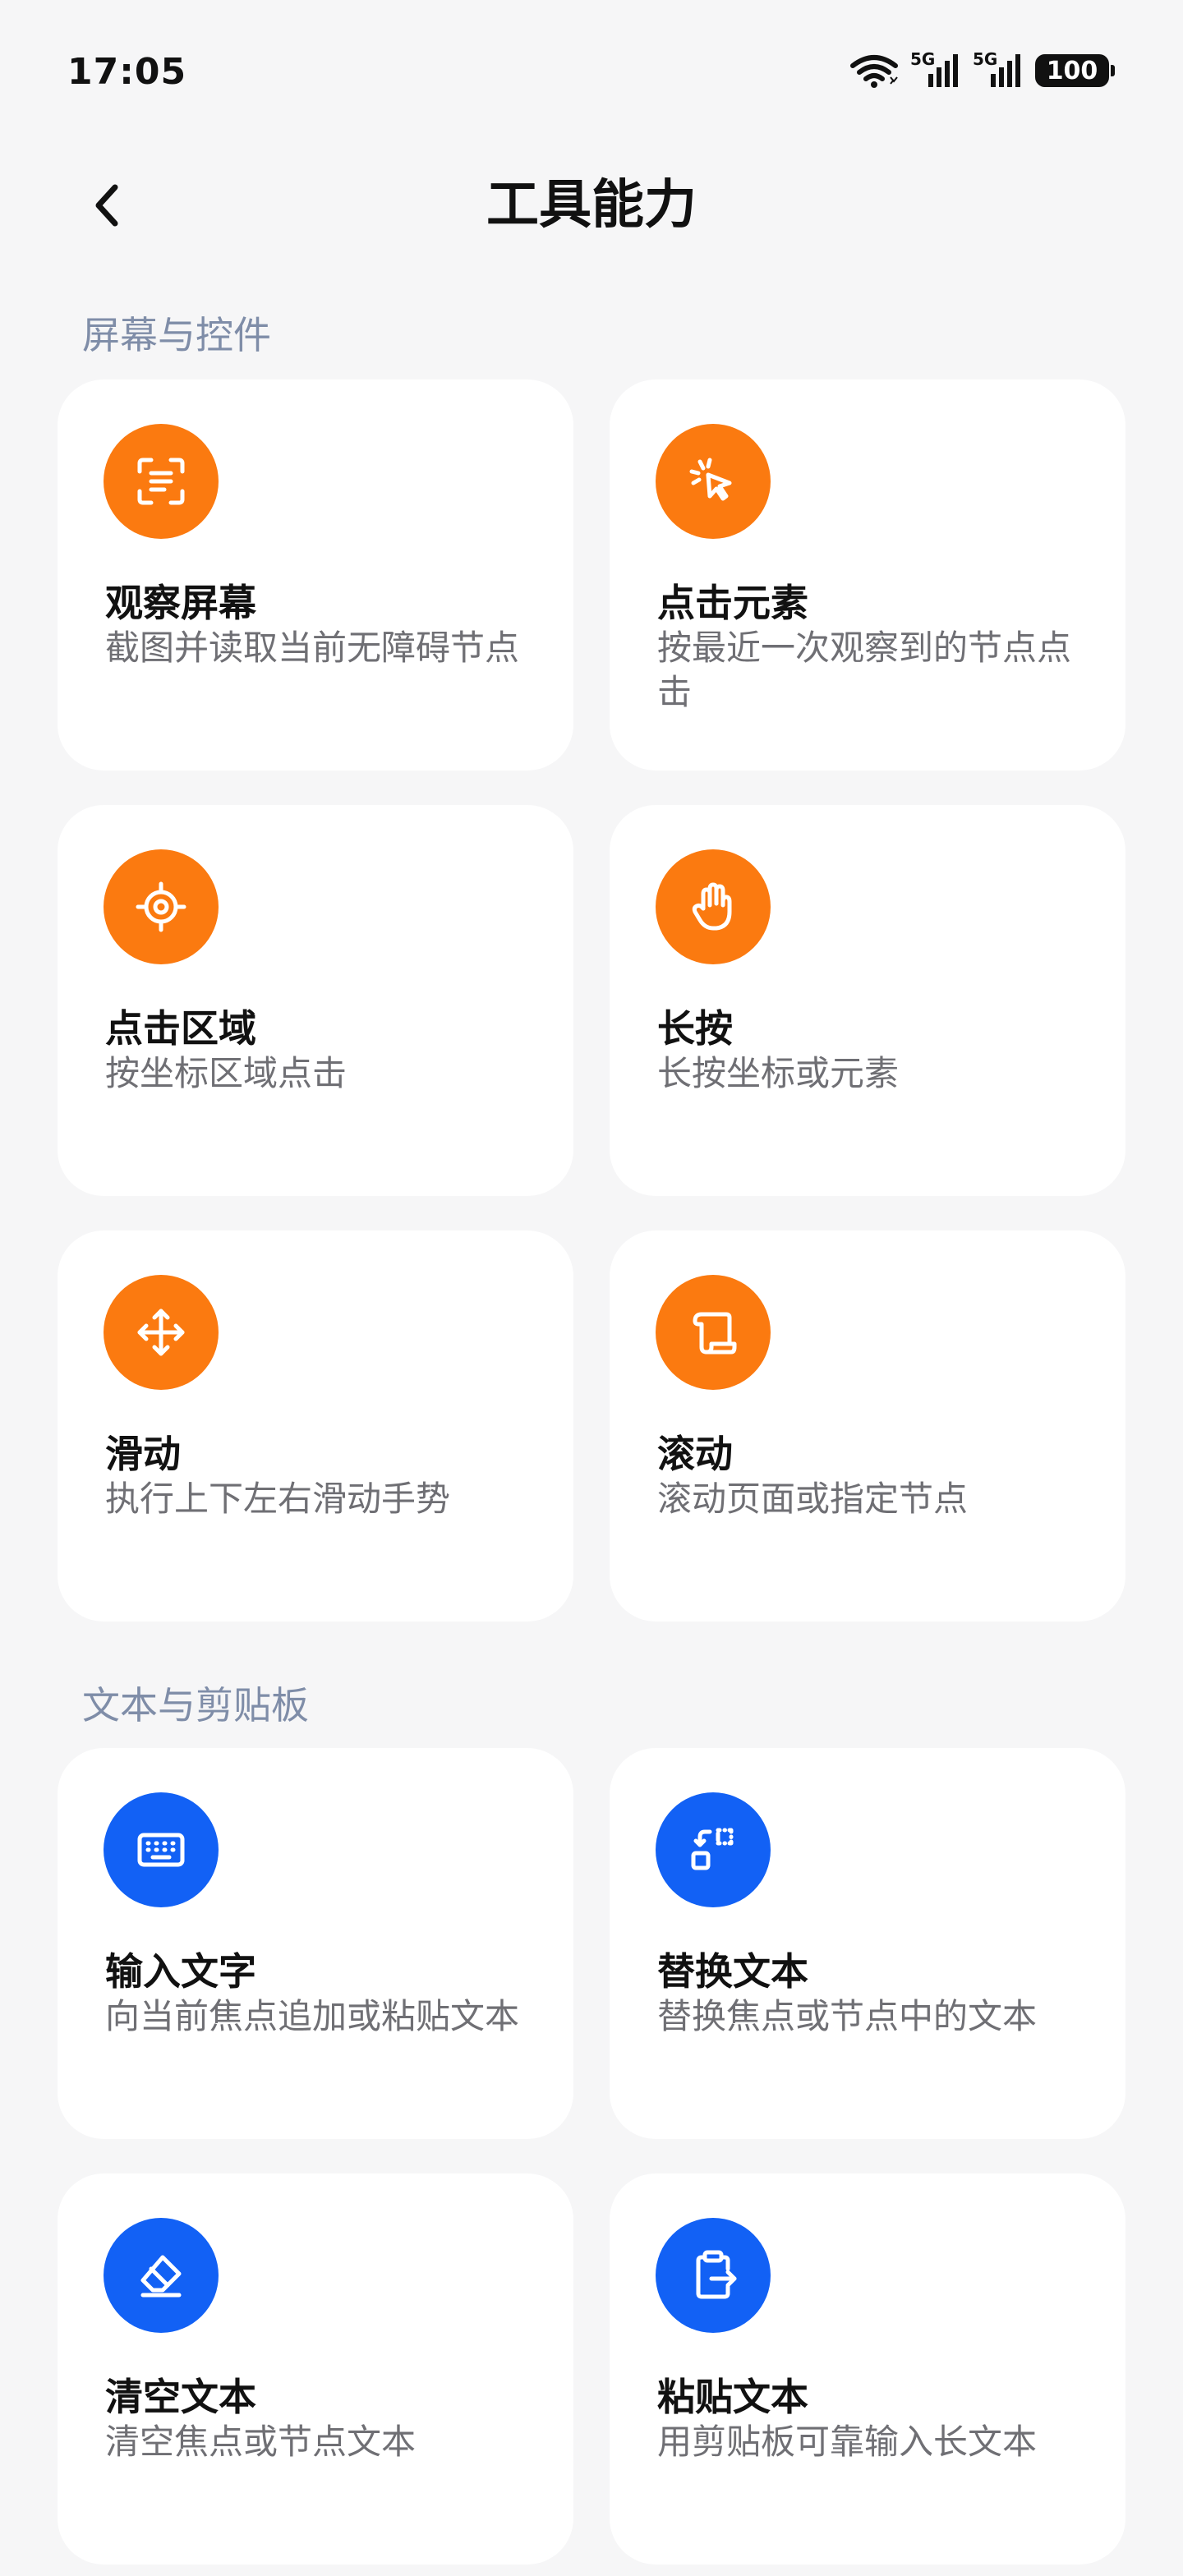 The height and width of the screenshot is (2576, 1183). I want to click on cell-signal-2: 5G, so click(999, 69).